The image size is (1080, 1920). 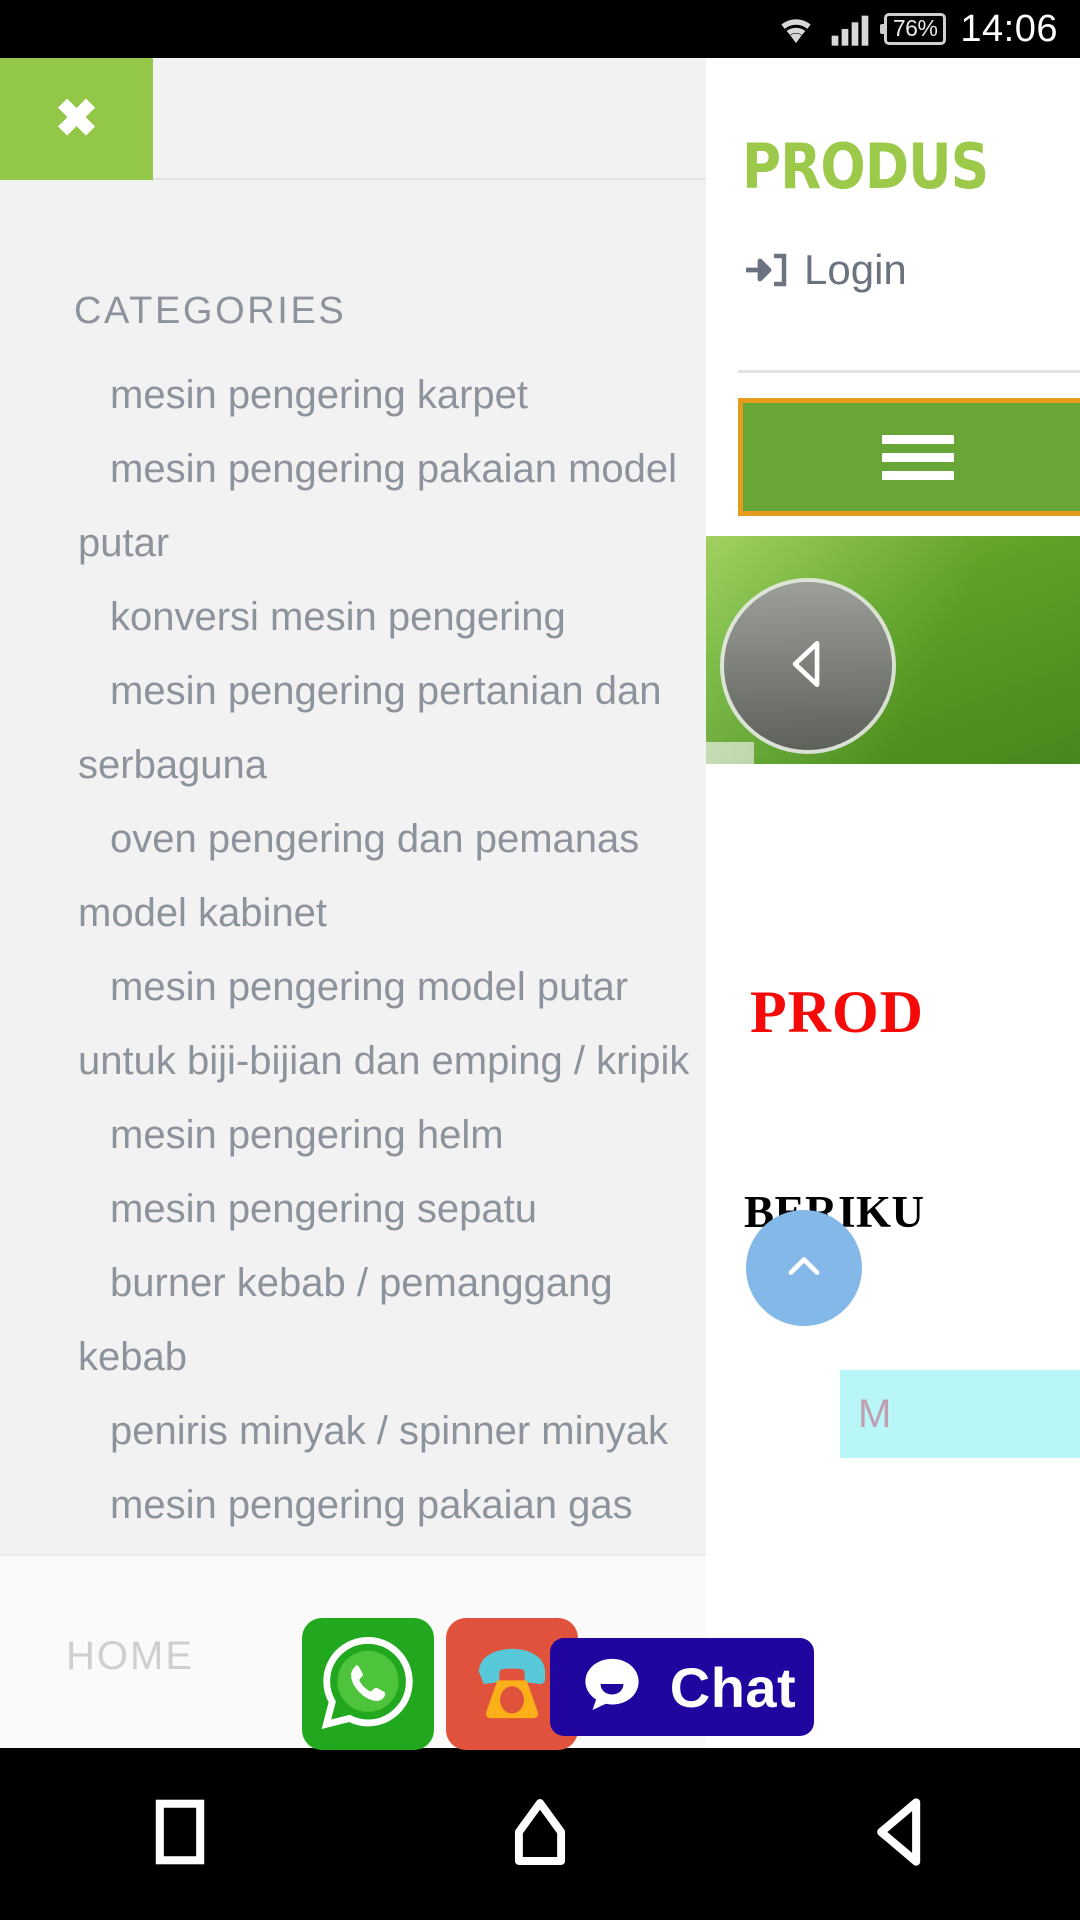 I want to click on back-triangle-icon, so click(x=900, y=1834).